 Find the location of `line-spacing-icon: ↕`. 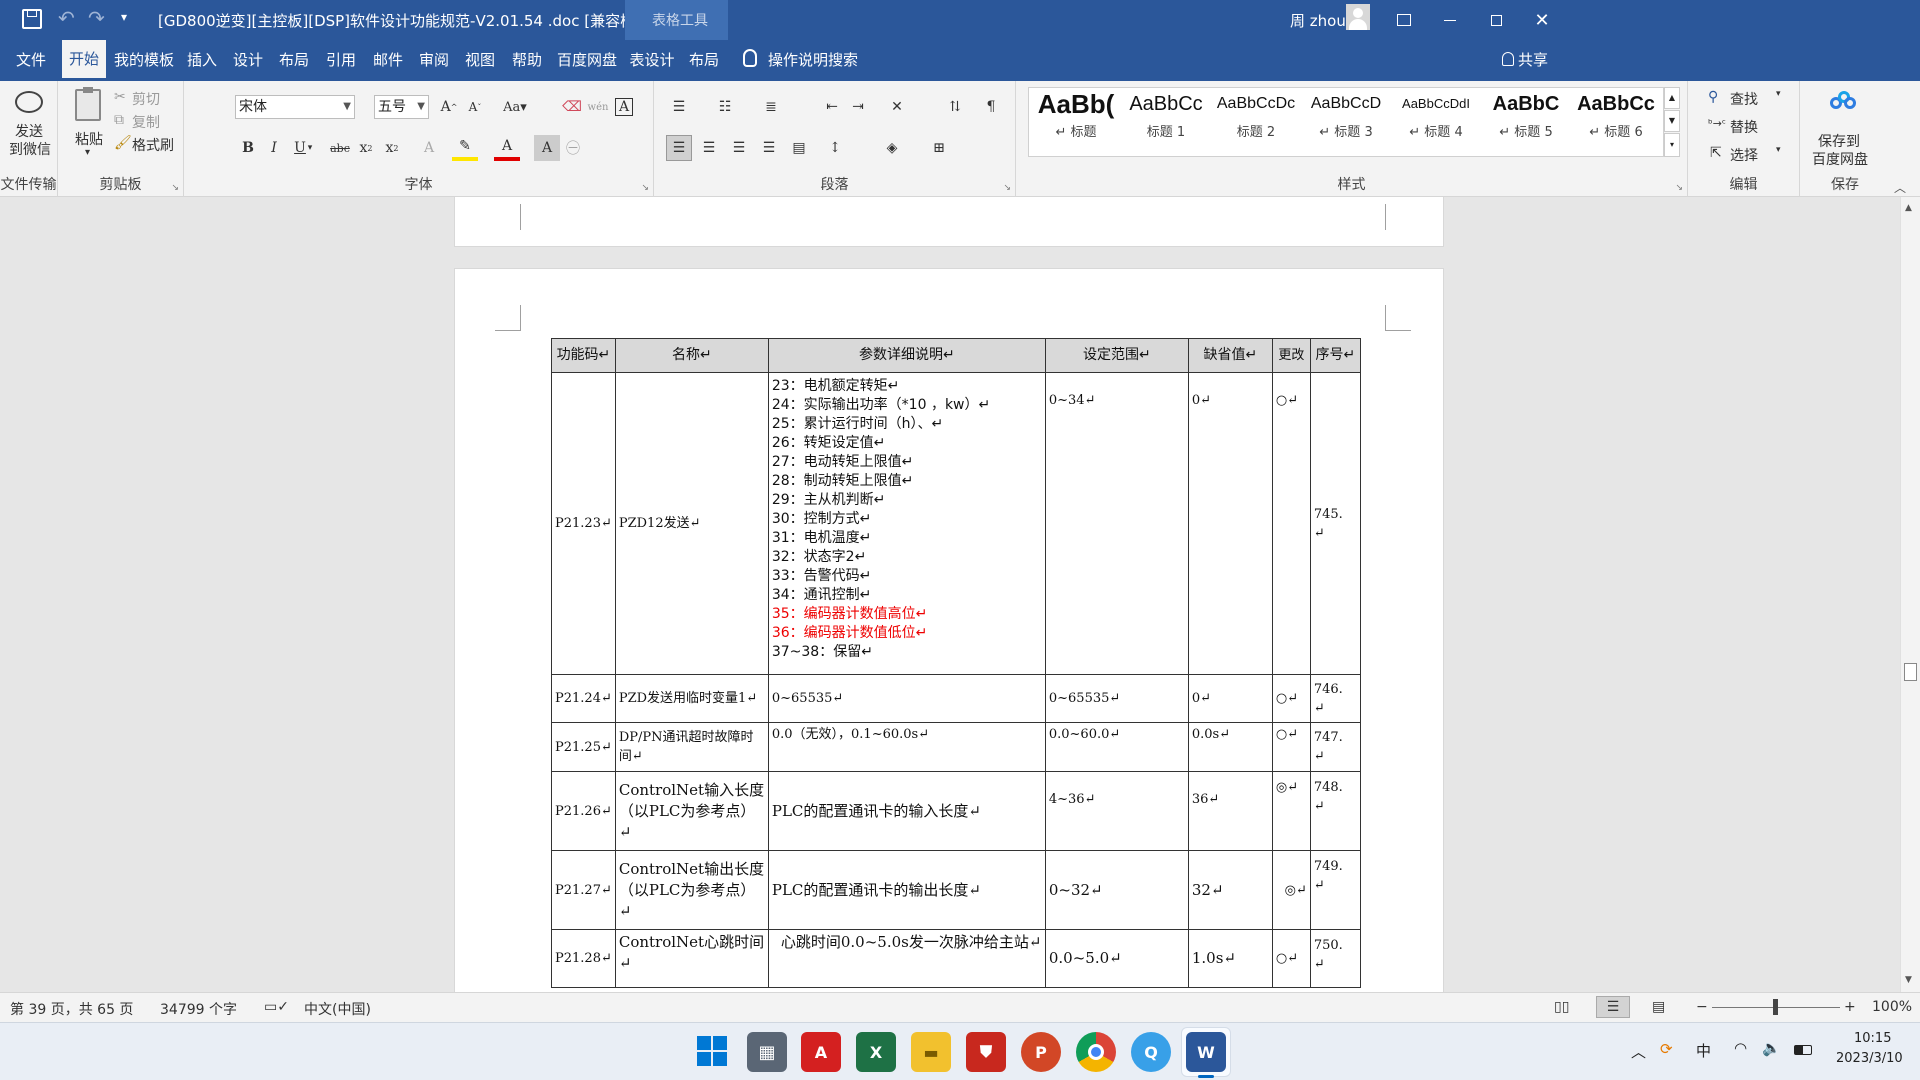

line-spacing-icon: ↕ is located at coordinates (835, 148).